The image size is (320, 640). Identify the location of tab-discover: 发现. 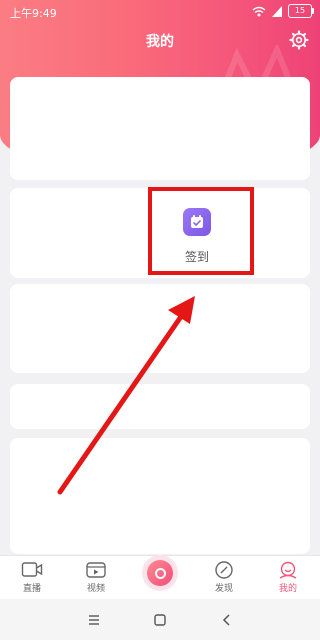
(224, 578).